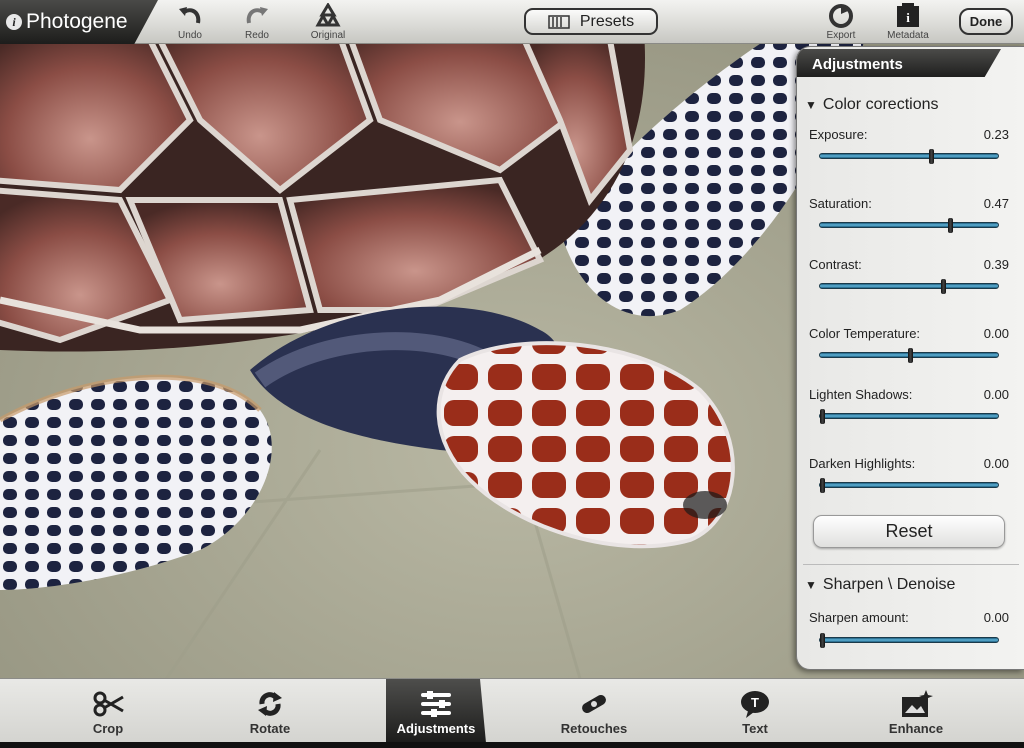  I want to click on tab-crop: Crop, so click(108, 711).